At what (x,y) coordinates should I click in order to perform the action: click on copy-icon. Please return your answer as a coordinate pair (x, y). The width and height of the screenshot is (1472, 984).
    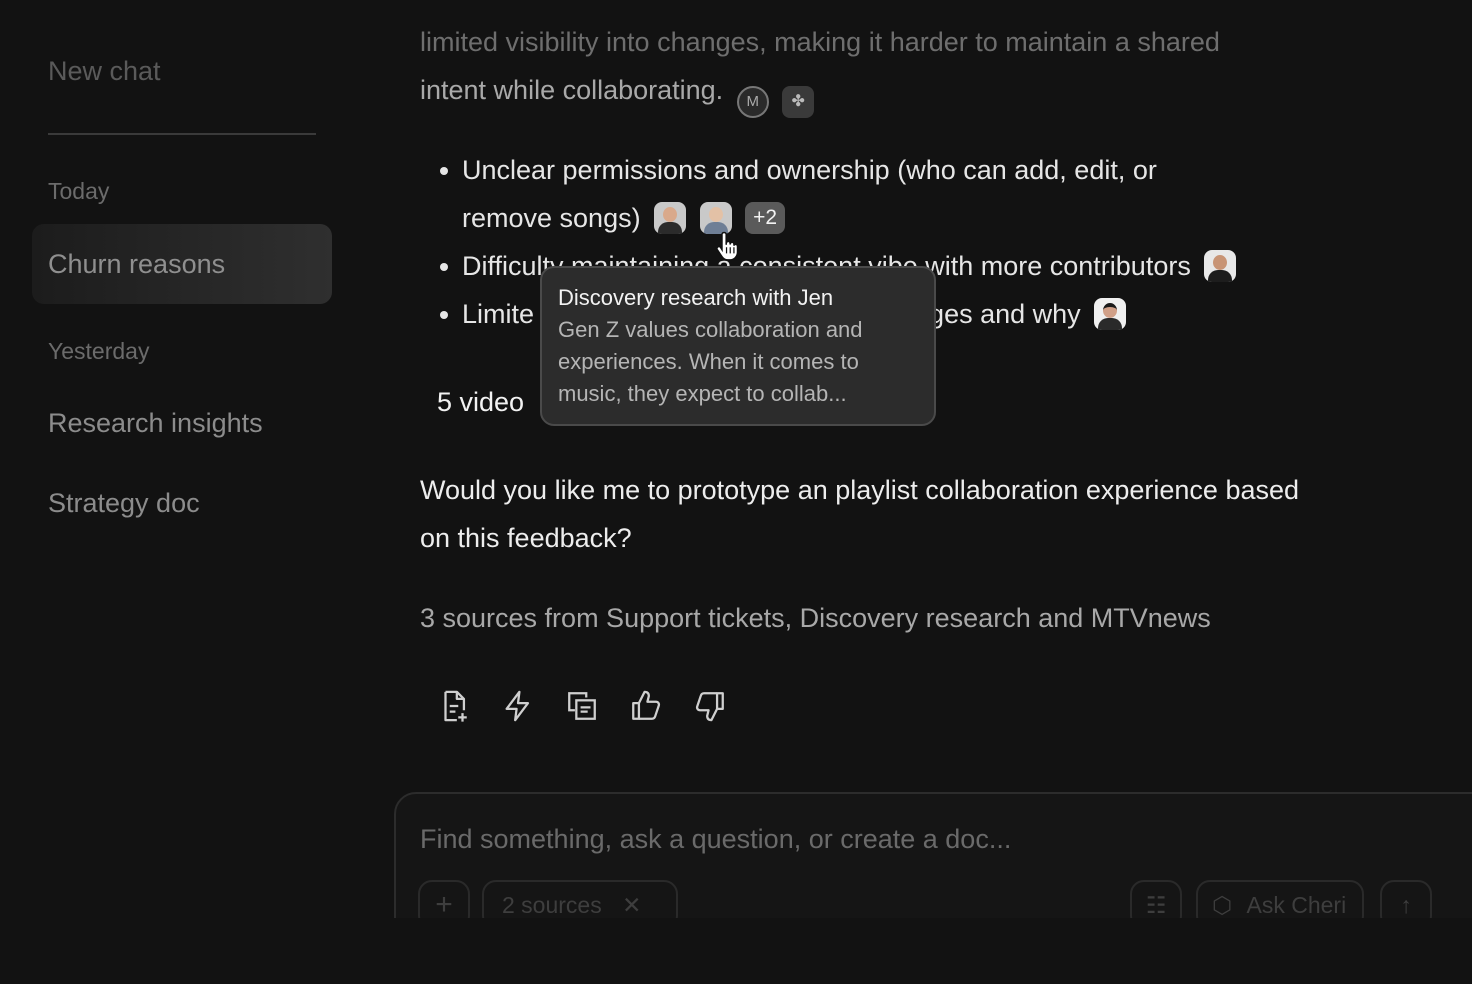
    Looking at the image, I should click on (582, 706).